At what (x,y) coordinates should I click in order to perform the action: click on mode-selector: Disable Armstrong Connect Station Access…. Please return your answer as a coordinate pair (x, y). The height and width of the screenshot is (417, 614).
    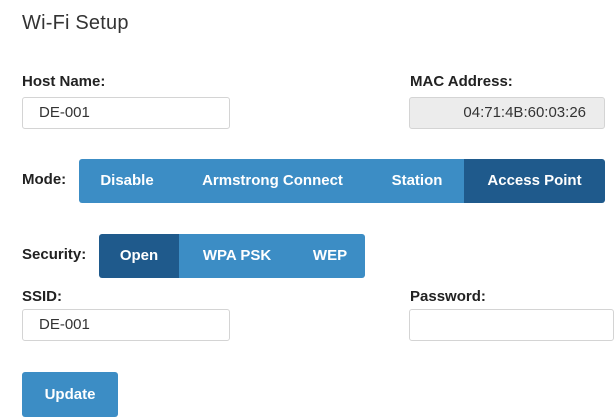
    Looking at the image, I should click on (342, 181).